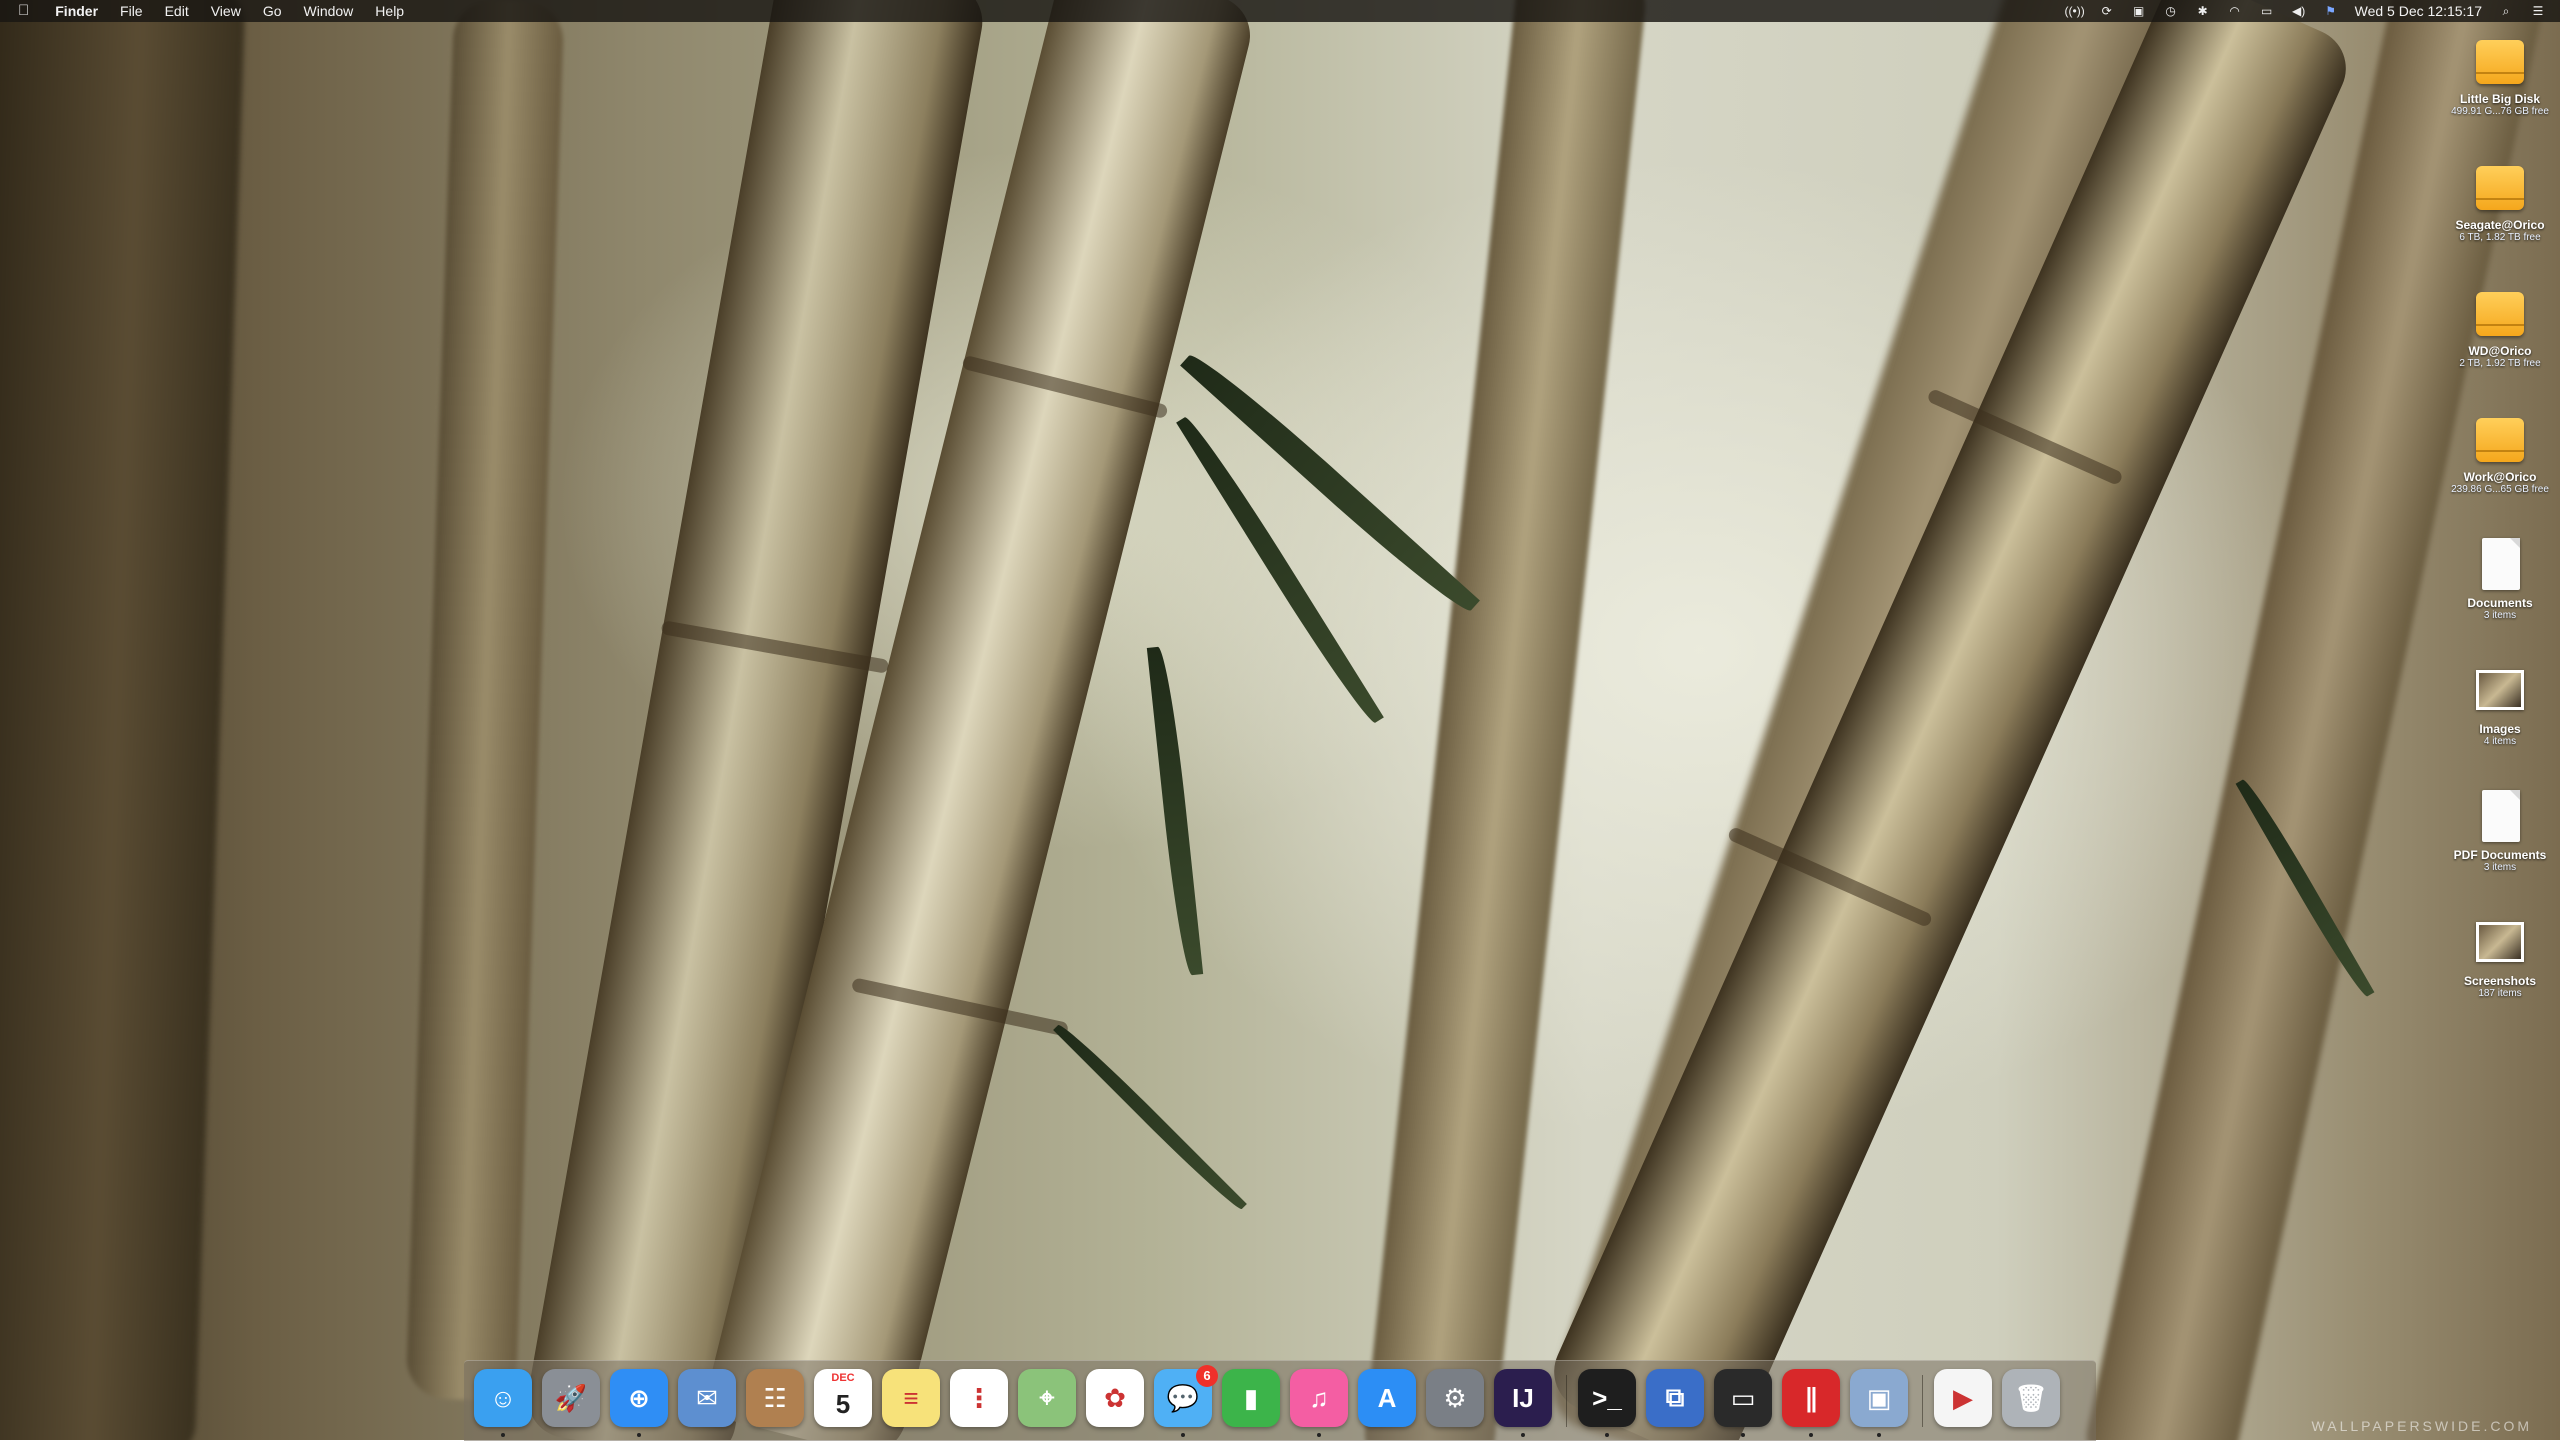 The height and width of the screenshot is (1441, 2560). I want to click on compass-icon: ⊕, so click(639, 1398).